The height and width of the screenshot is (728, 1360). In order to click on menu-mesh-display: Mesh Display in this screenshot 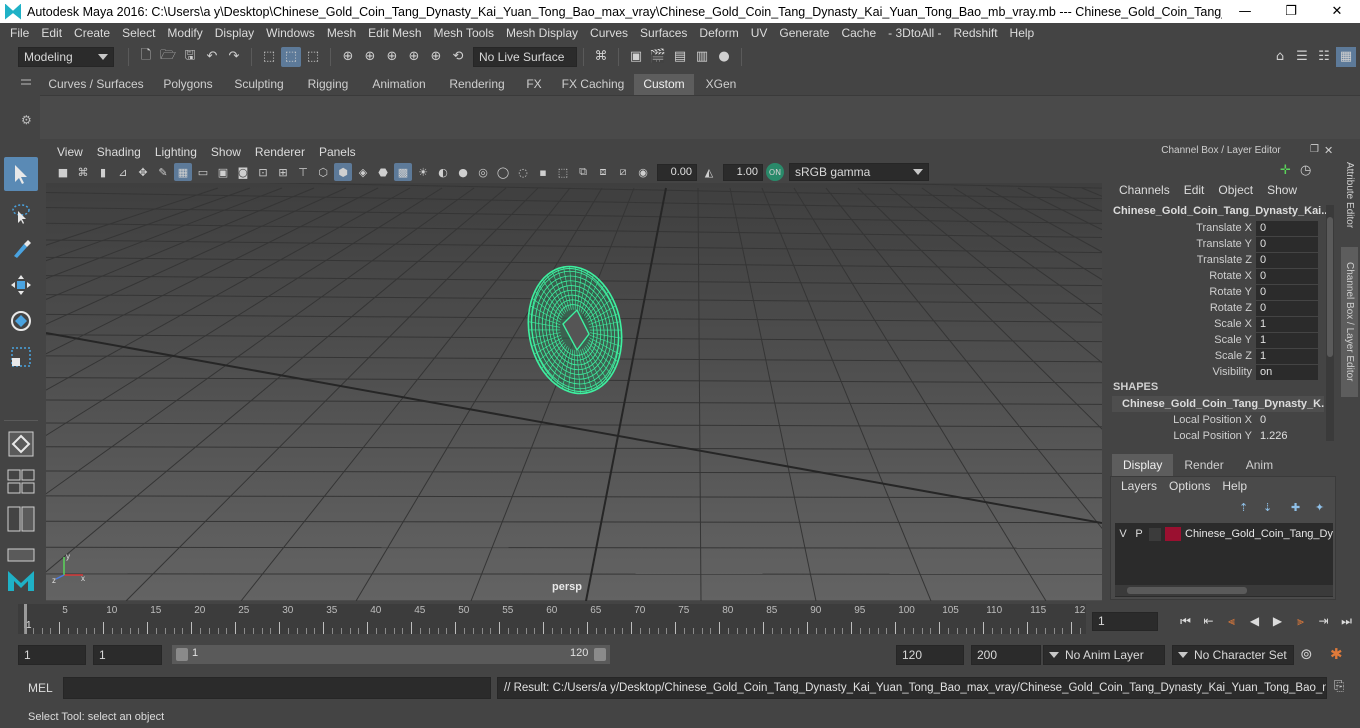, I will do `click(542, 33)`.